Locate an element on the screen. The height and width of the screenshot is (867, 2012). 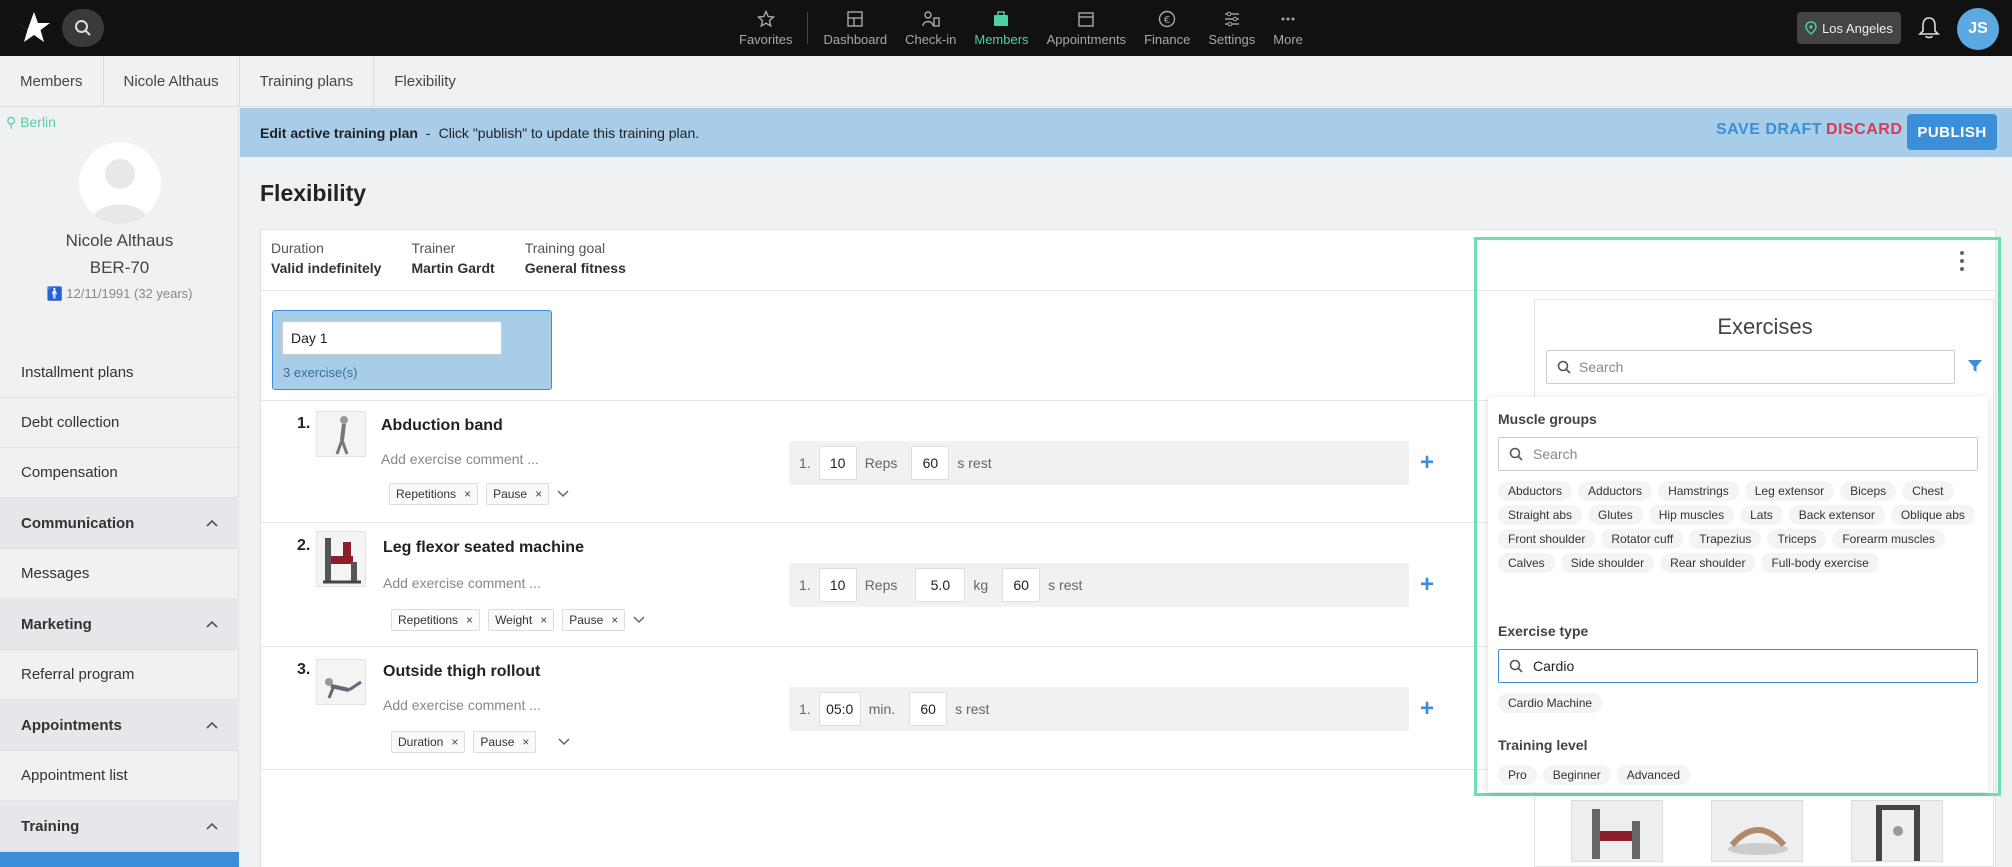
sidebar-item-training-plans-active is located at coordinates (119, 859).